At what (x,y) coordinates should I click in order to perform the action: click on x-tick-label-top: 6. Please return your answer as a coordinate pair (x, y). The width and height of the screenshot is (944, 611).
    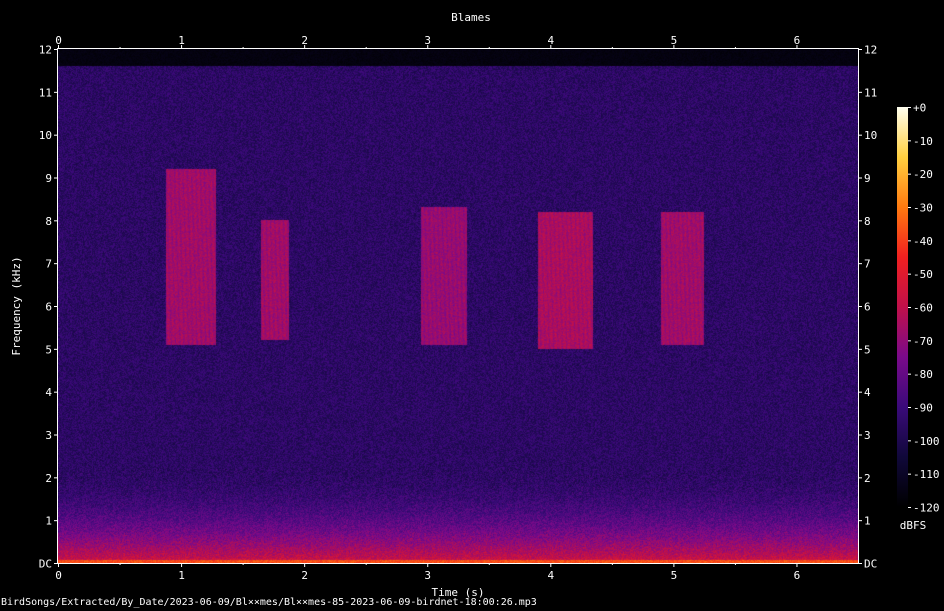
    Looking at the image, I should click on (797, 40).